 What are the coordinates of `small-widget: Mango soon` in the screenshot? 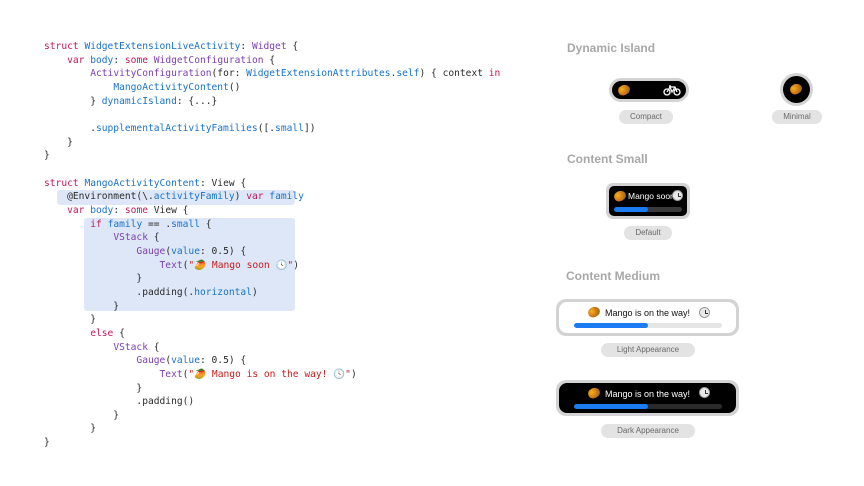 It's located at (648, 201).